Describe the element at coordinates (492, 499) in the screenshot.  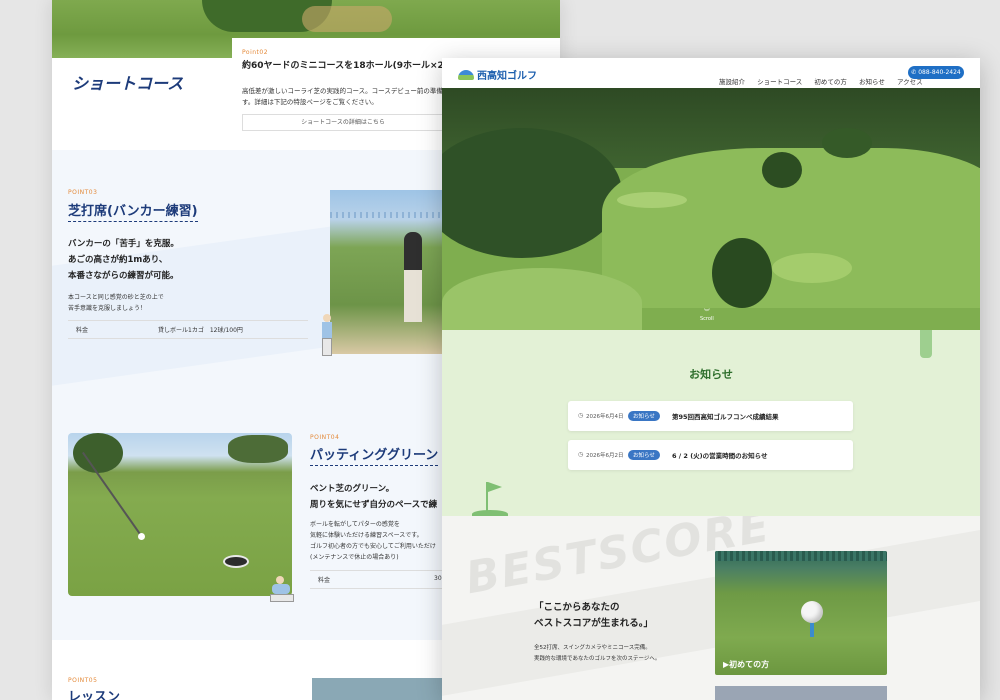
I see `flag-icon` at that location.